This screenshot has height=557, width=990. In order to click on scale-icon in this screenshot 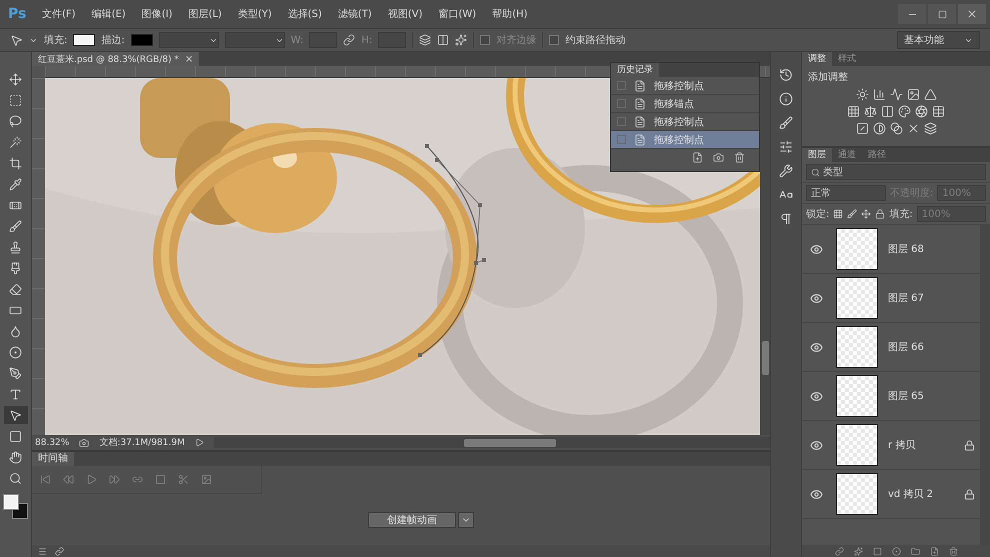, I will do `click(870, 111)`.